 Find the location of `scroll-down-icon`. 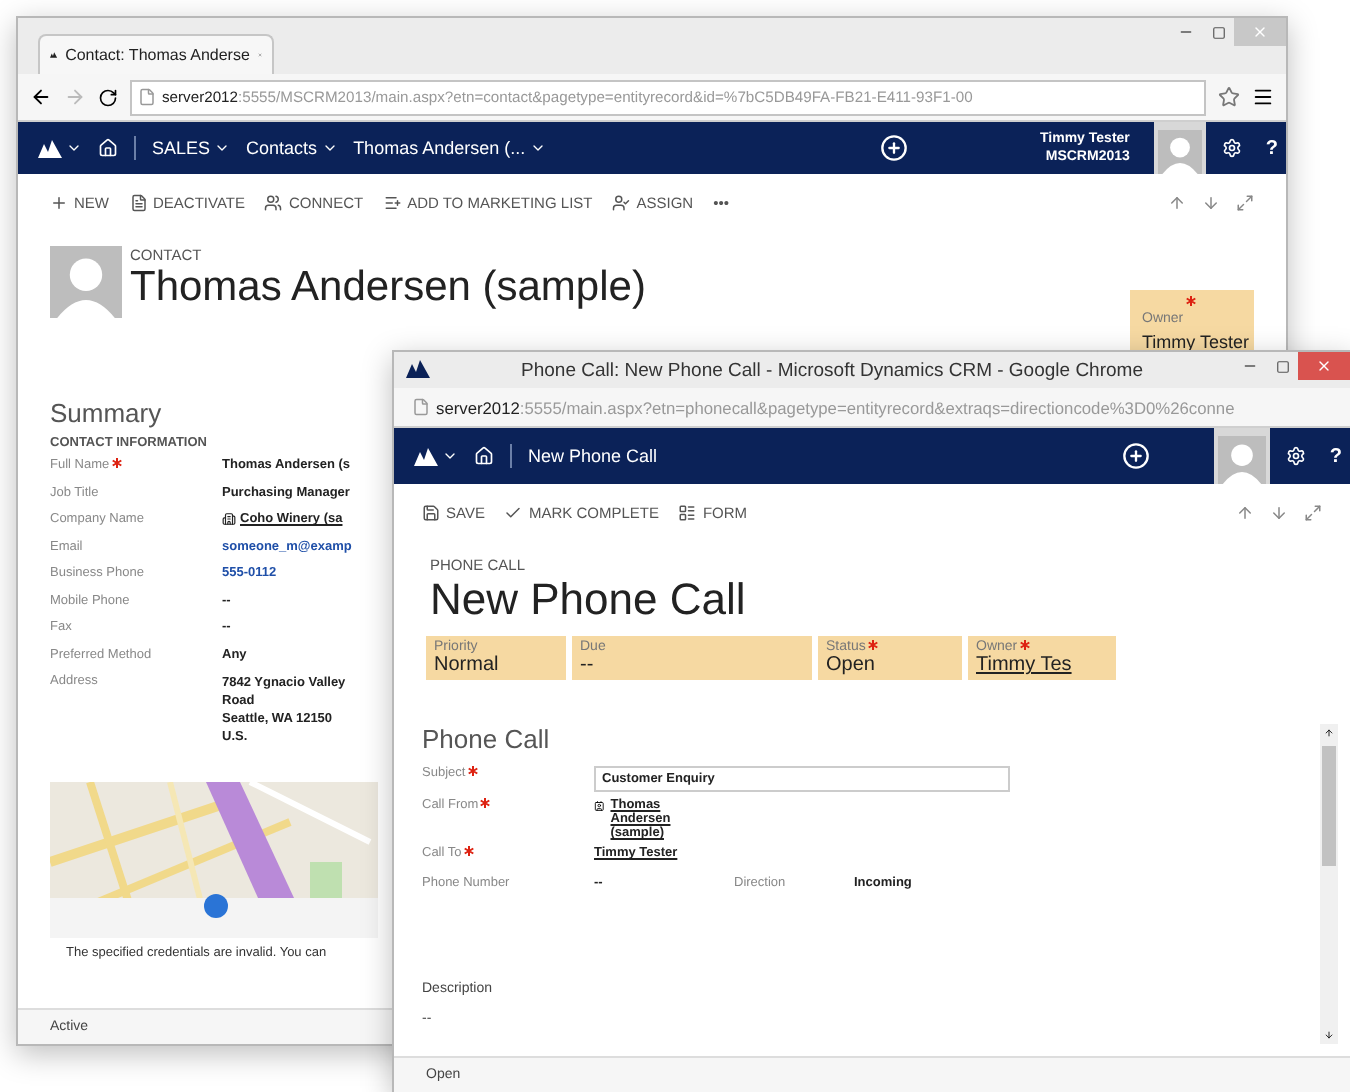

scroll-down-icon is located at coordinates (1329, 1035).